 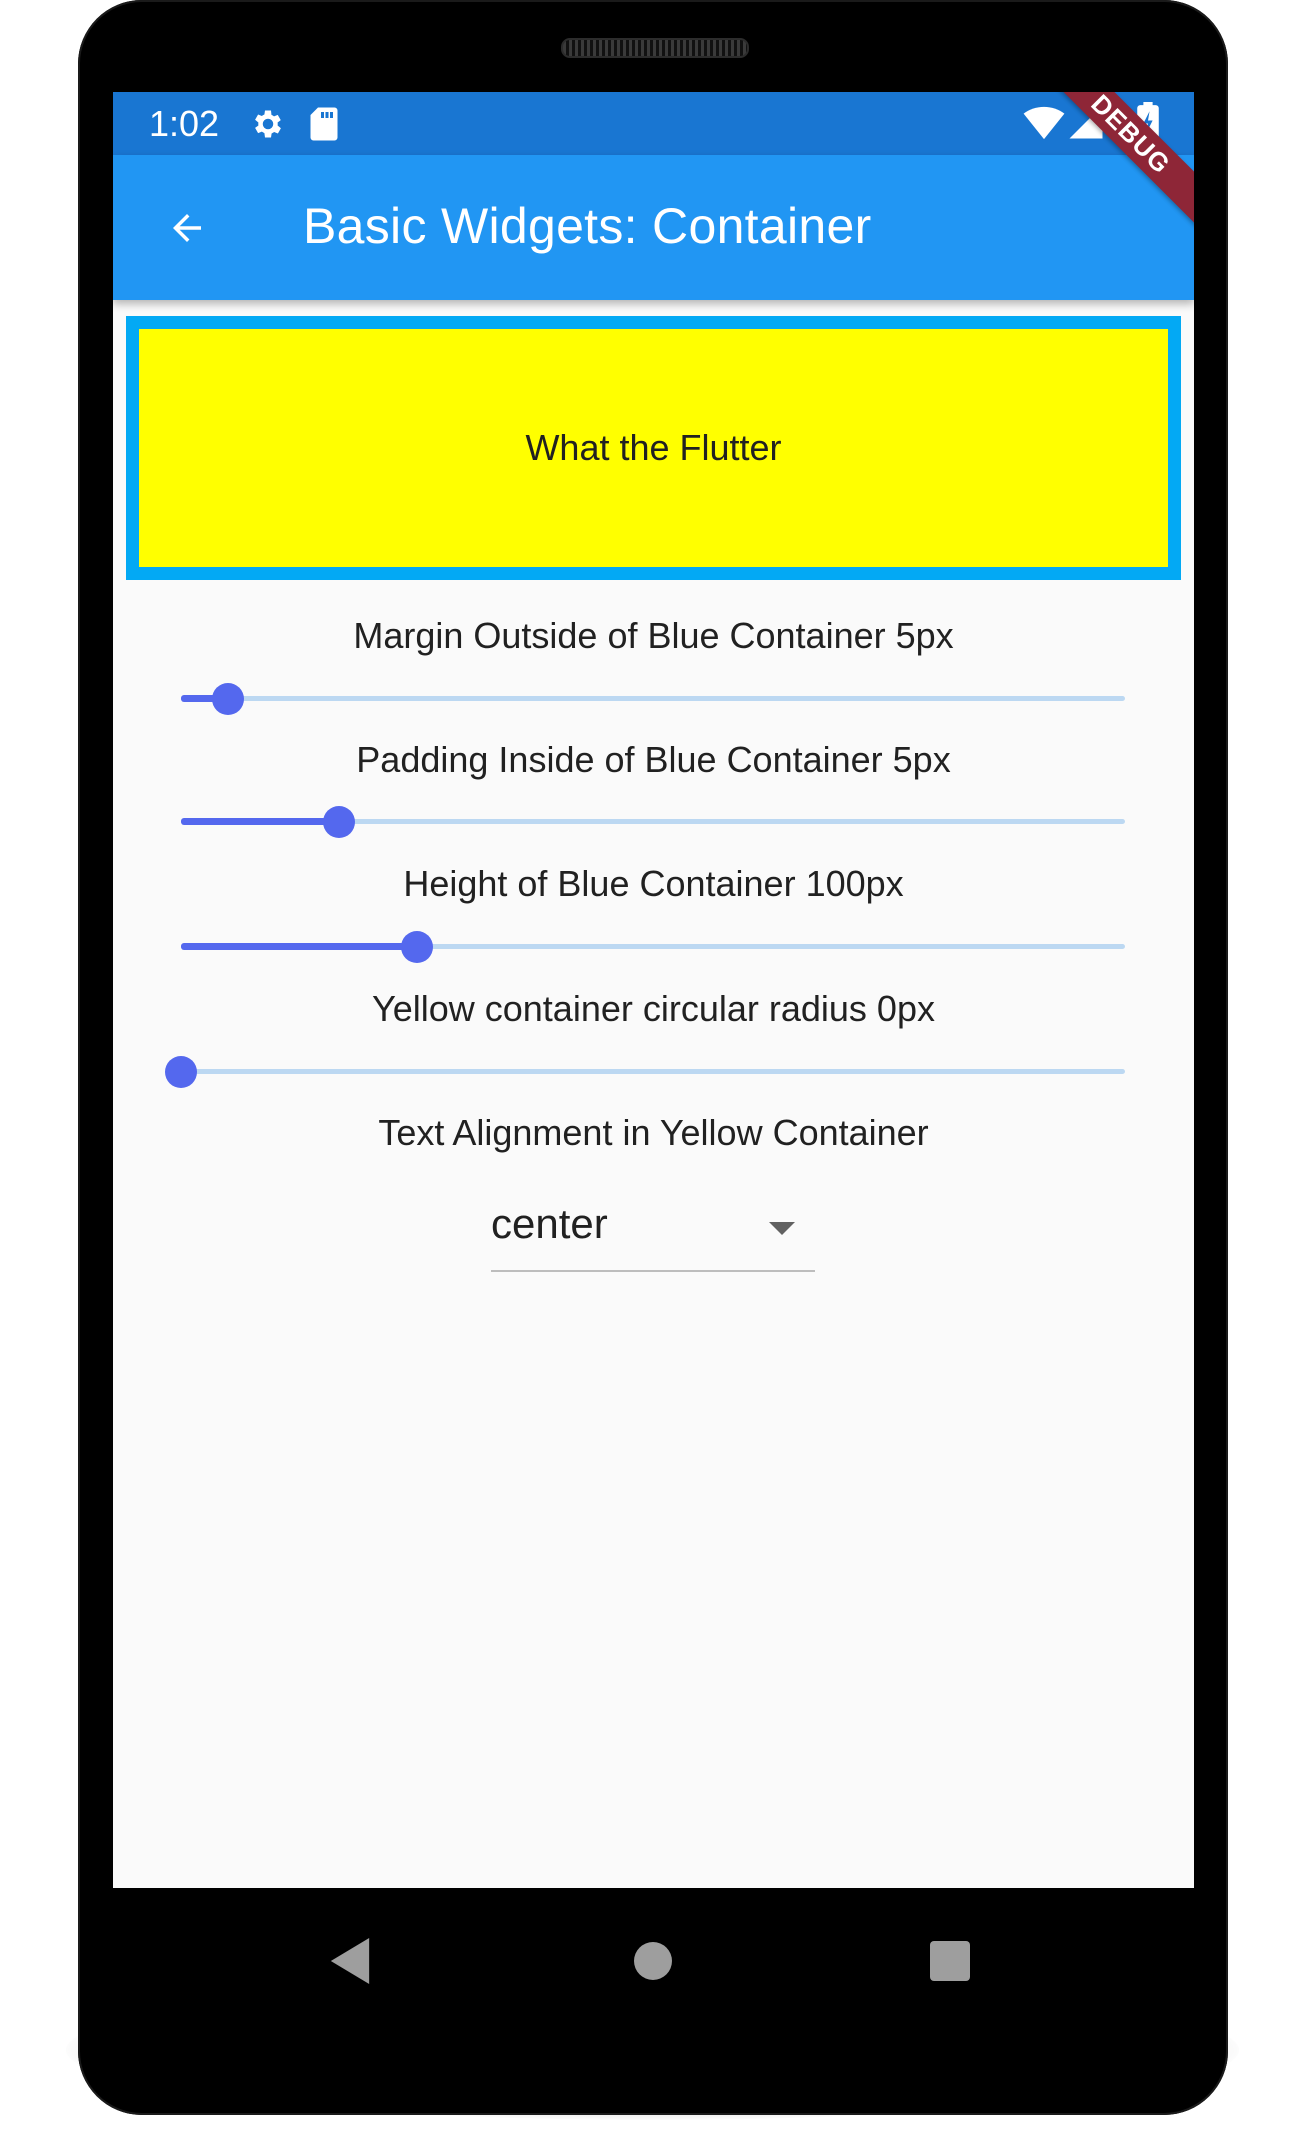 I want to click on yellow-container-text: What the Flutter, so click(x=653, y=447).